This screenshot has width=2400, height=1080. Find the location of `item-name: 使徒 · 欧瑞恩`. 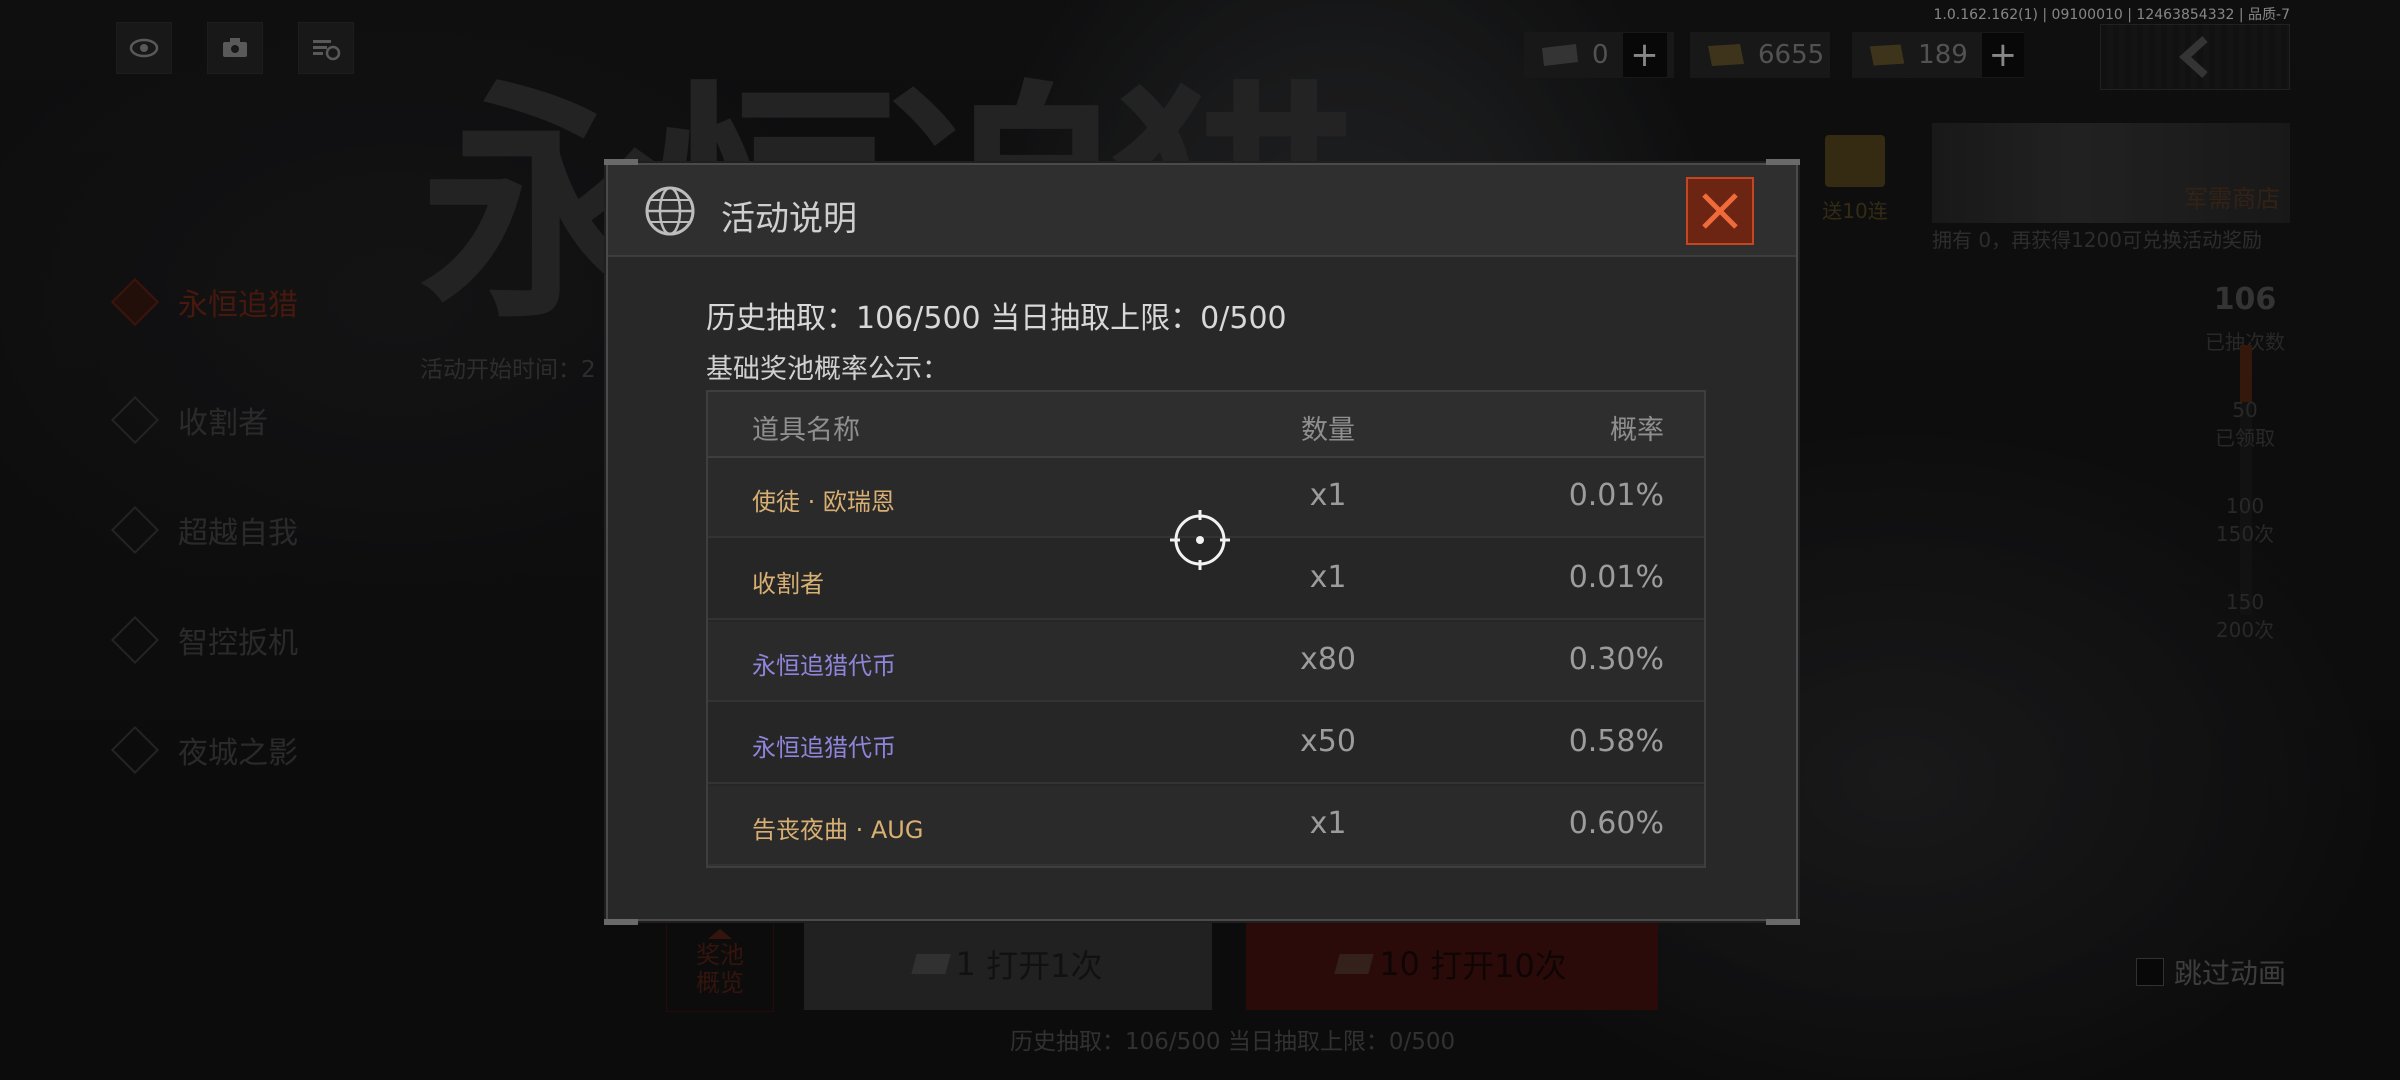

item-name: 使徒 · 欧瑞恩 is located at coordinates (823, 502).